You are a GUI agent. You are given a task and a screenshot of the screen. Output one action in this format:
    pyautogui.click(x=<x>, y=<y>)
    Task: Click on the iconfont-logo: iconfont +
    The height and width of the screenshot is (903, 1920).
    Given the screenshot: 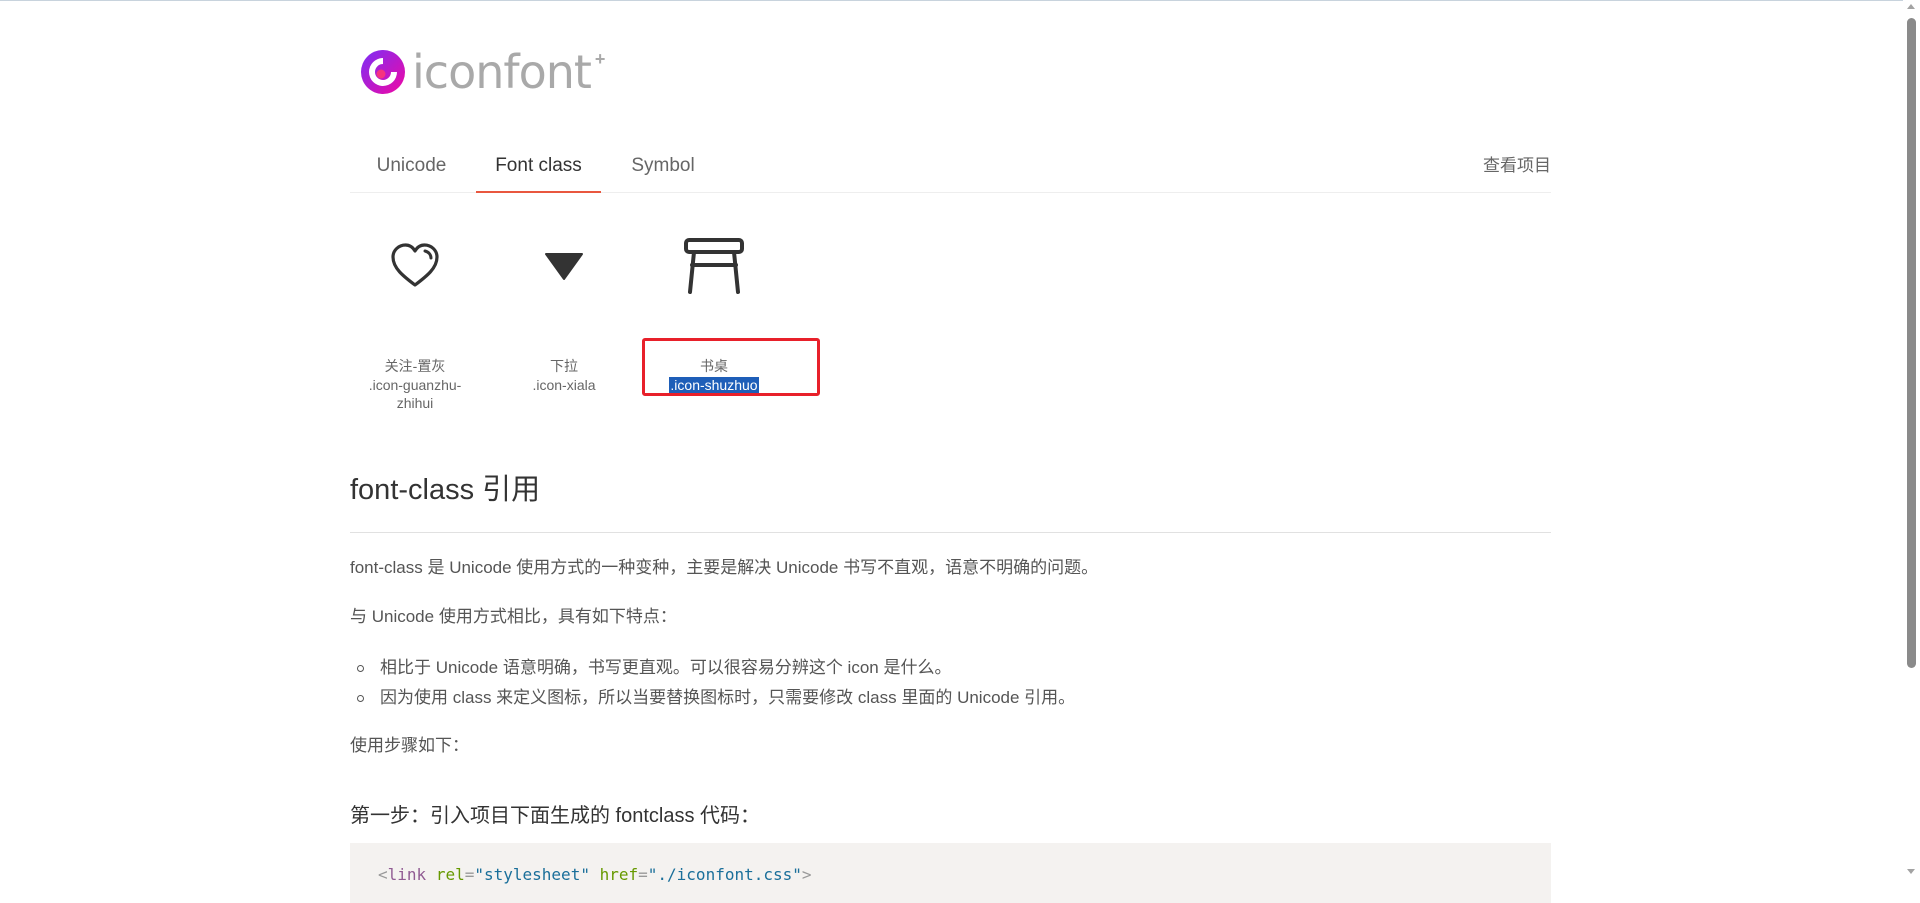 What is the action you would take?
    pyautogui.click(x=482, y=72)
    